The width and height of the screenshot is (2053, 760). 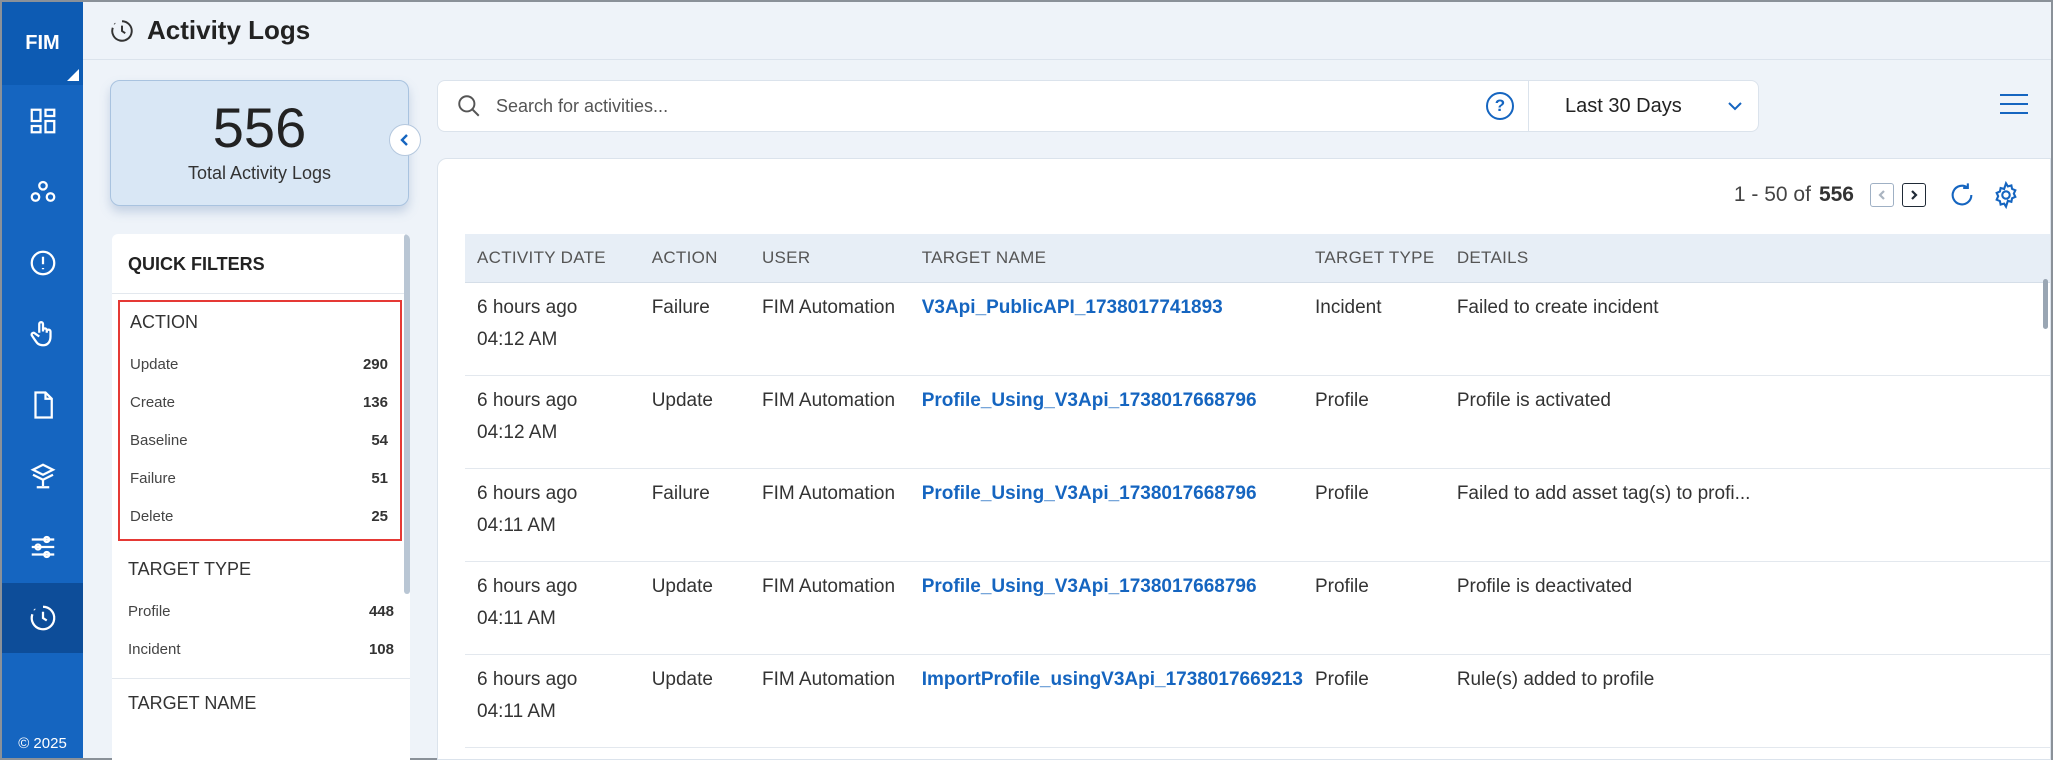 What do you see at coordinates (1500, 106) in the screenshot?
I see `help-icon: ?` at bounding box center [1500, 106].